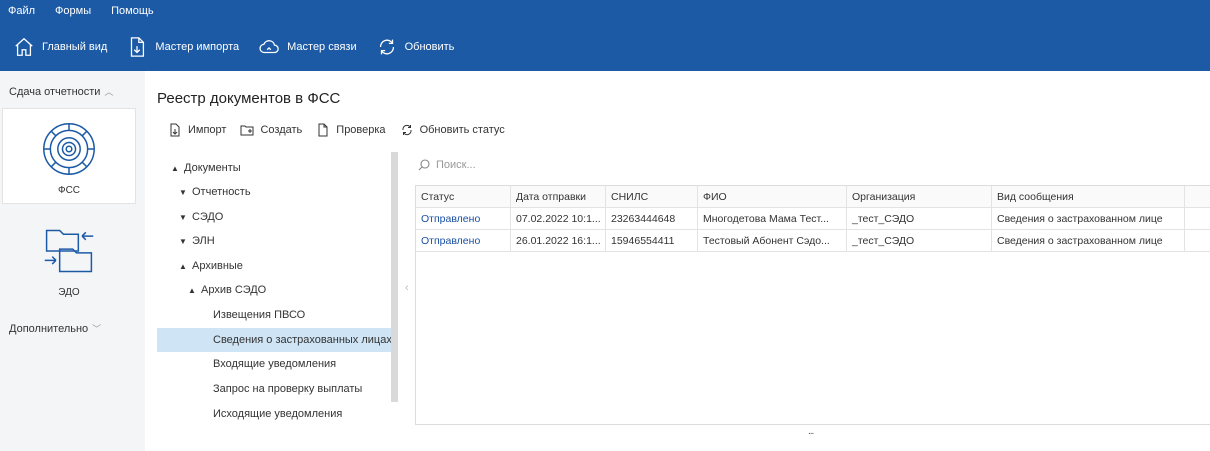 The image size is (1210, 451). I want to click on tree-item-sedo: ▼ СЭДО, so click(201, 217).